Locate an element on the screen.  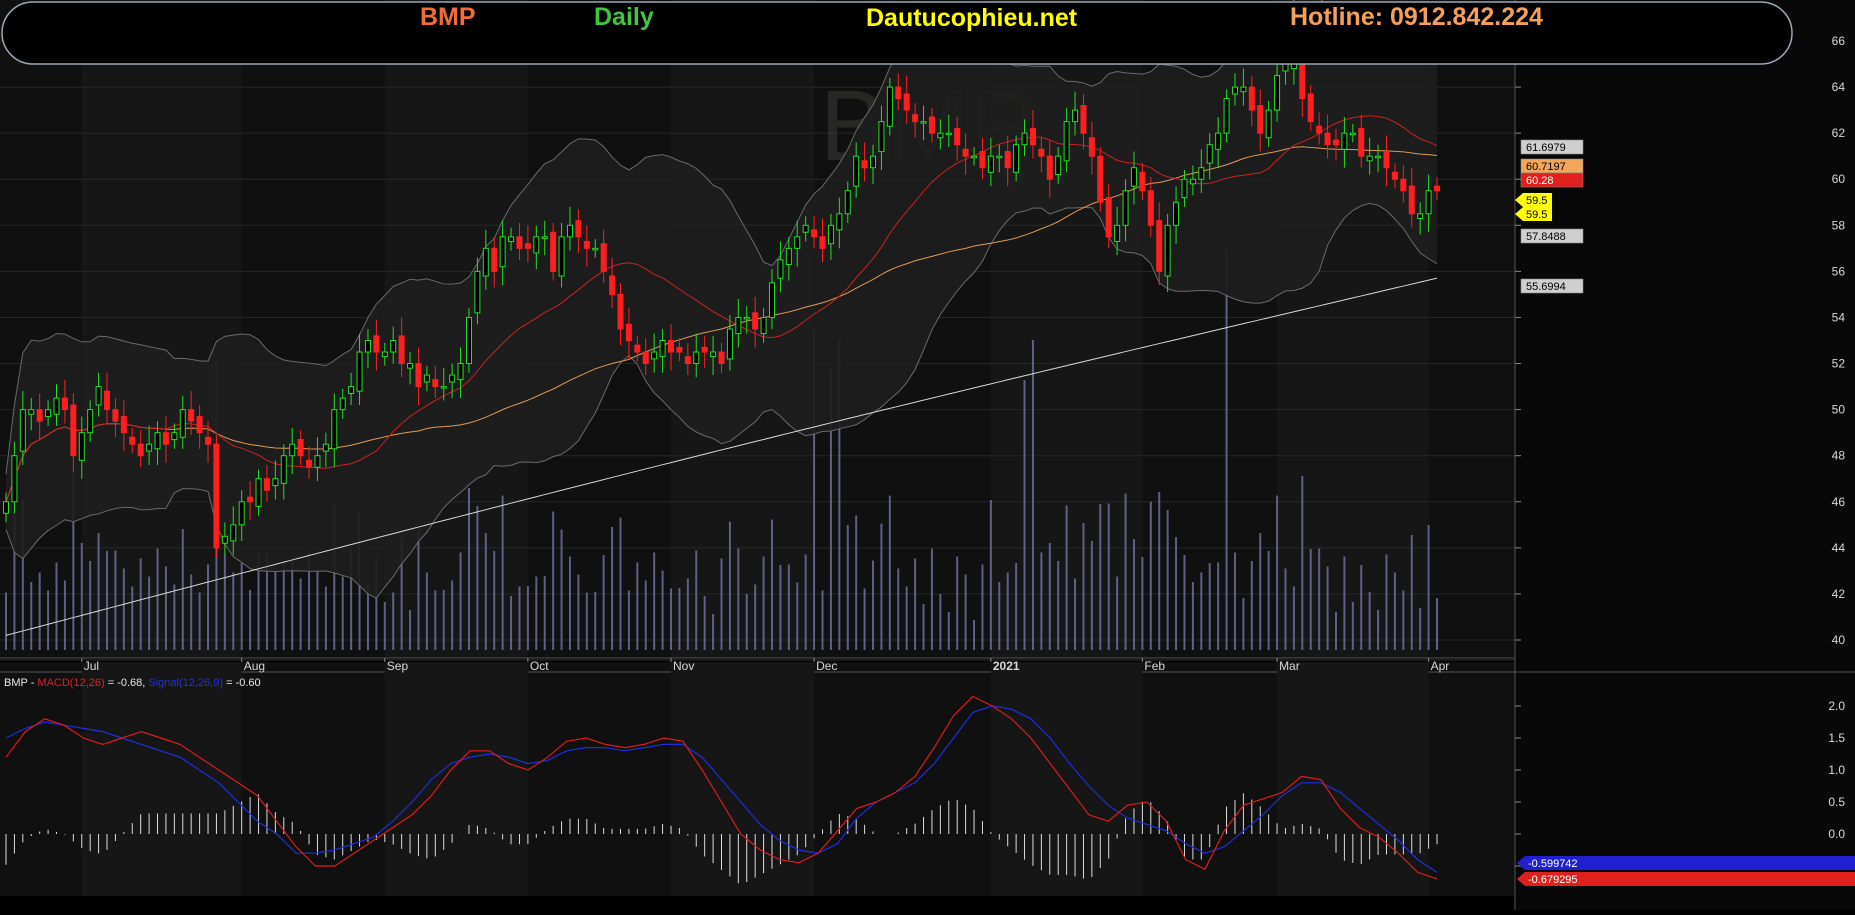
svg-text: -0.599742 is located at coordinates (1553, 864).